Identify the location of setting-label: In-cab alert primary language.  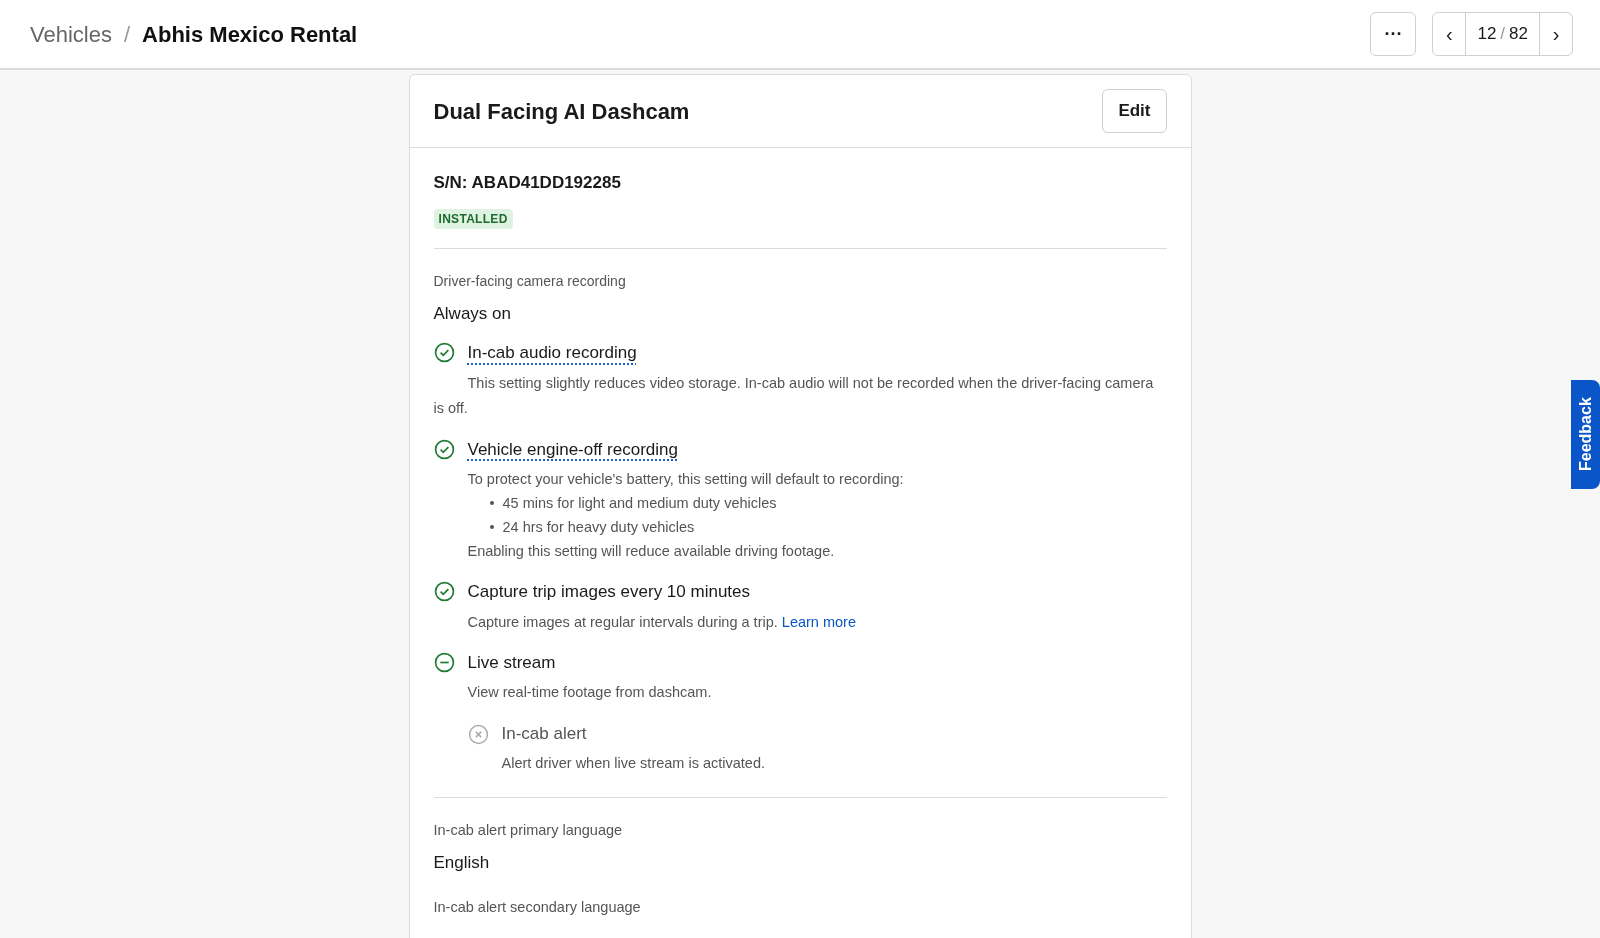
(528, 830).